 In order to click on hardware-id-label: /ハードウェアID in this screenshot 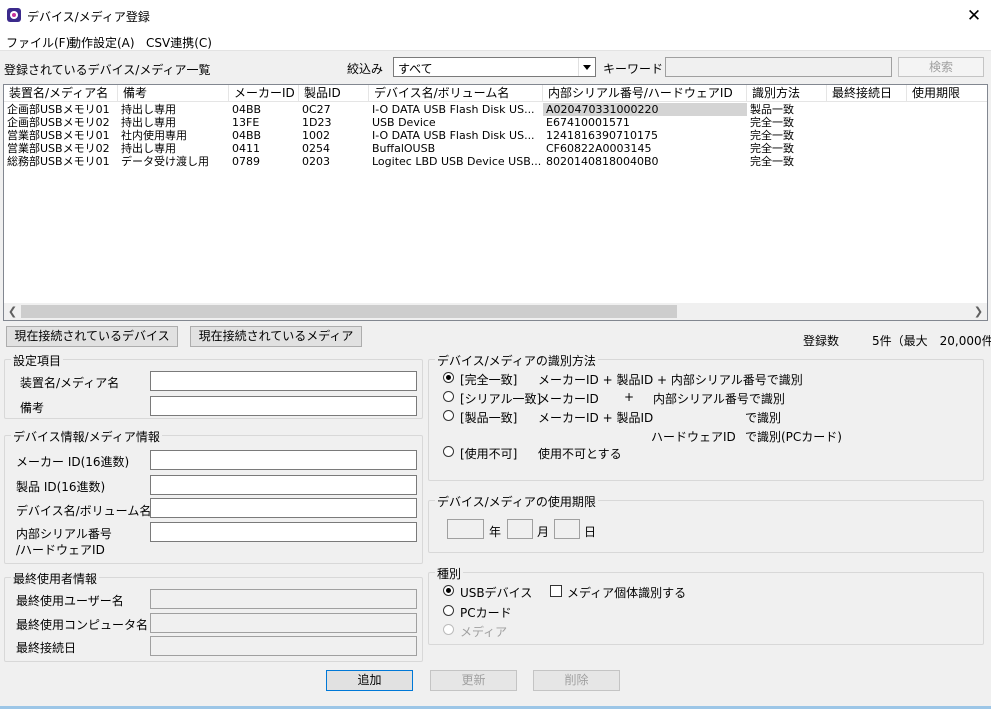, I will do `click(60, 550)`.